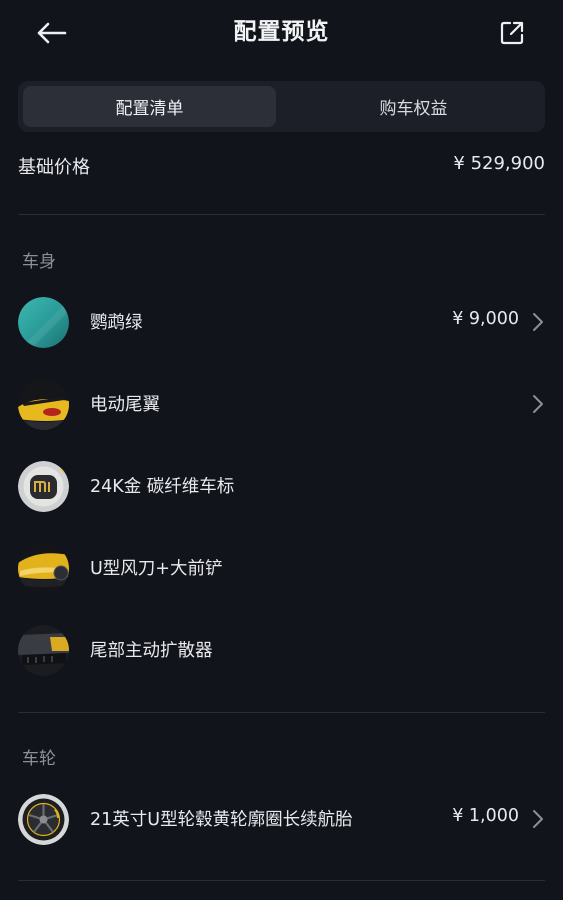  What do you see at coordinates (43, 486) in the screenshot?
I see `mi-logo-badge` at bounding box center [43, 486].